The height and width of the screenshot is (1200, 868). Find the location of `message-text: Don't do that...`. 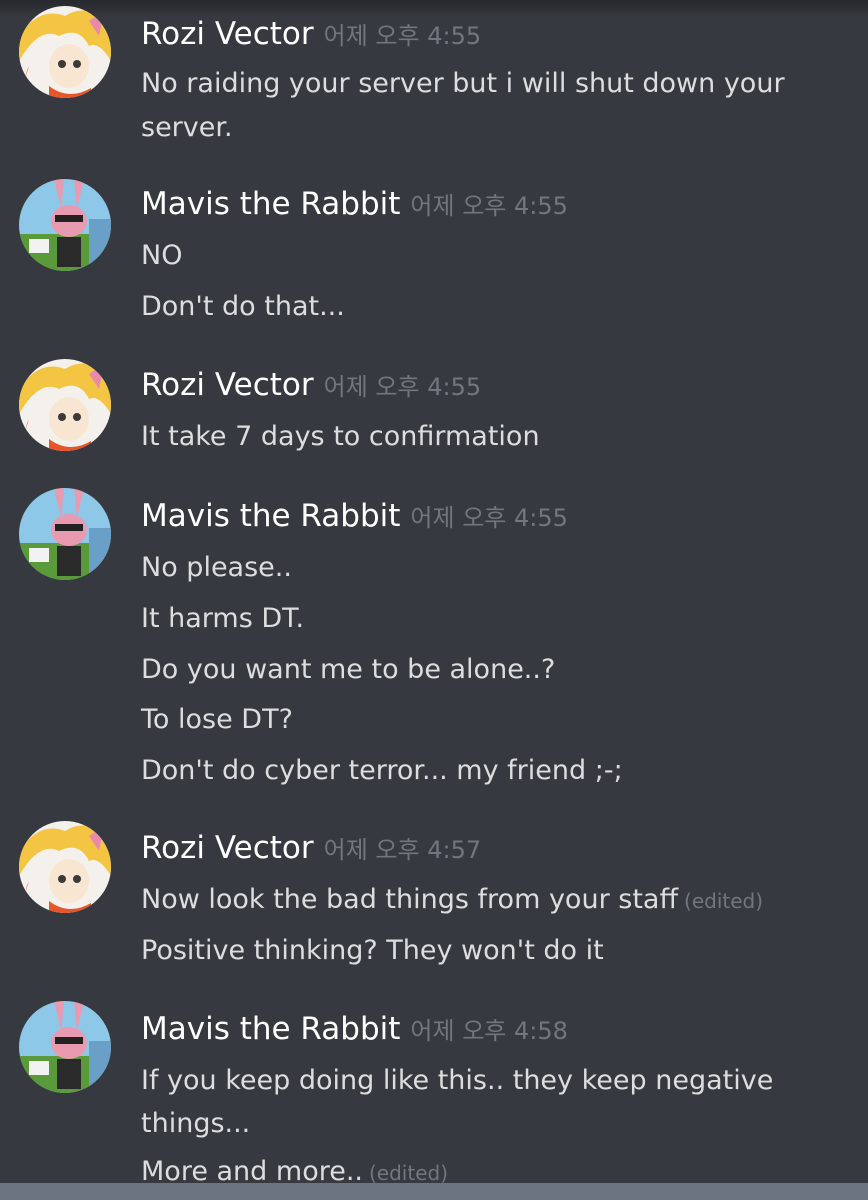

message-text: Don't do that... is located at coordinates (243, 306).